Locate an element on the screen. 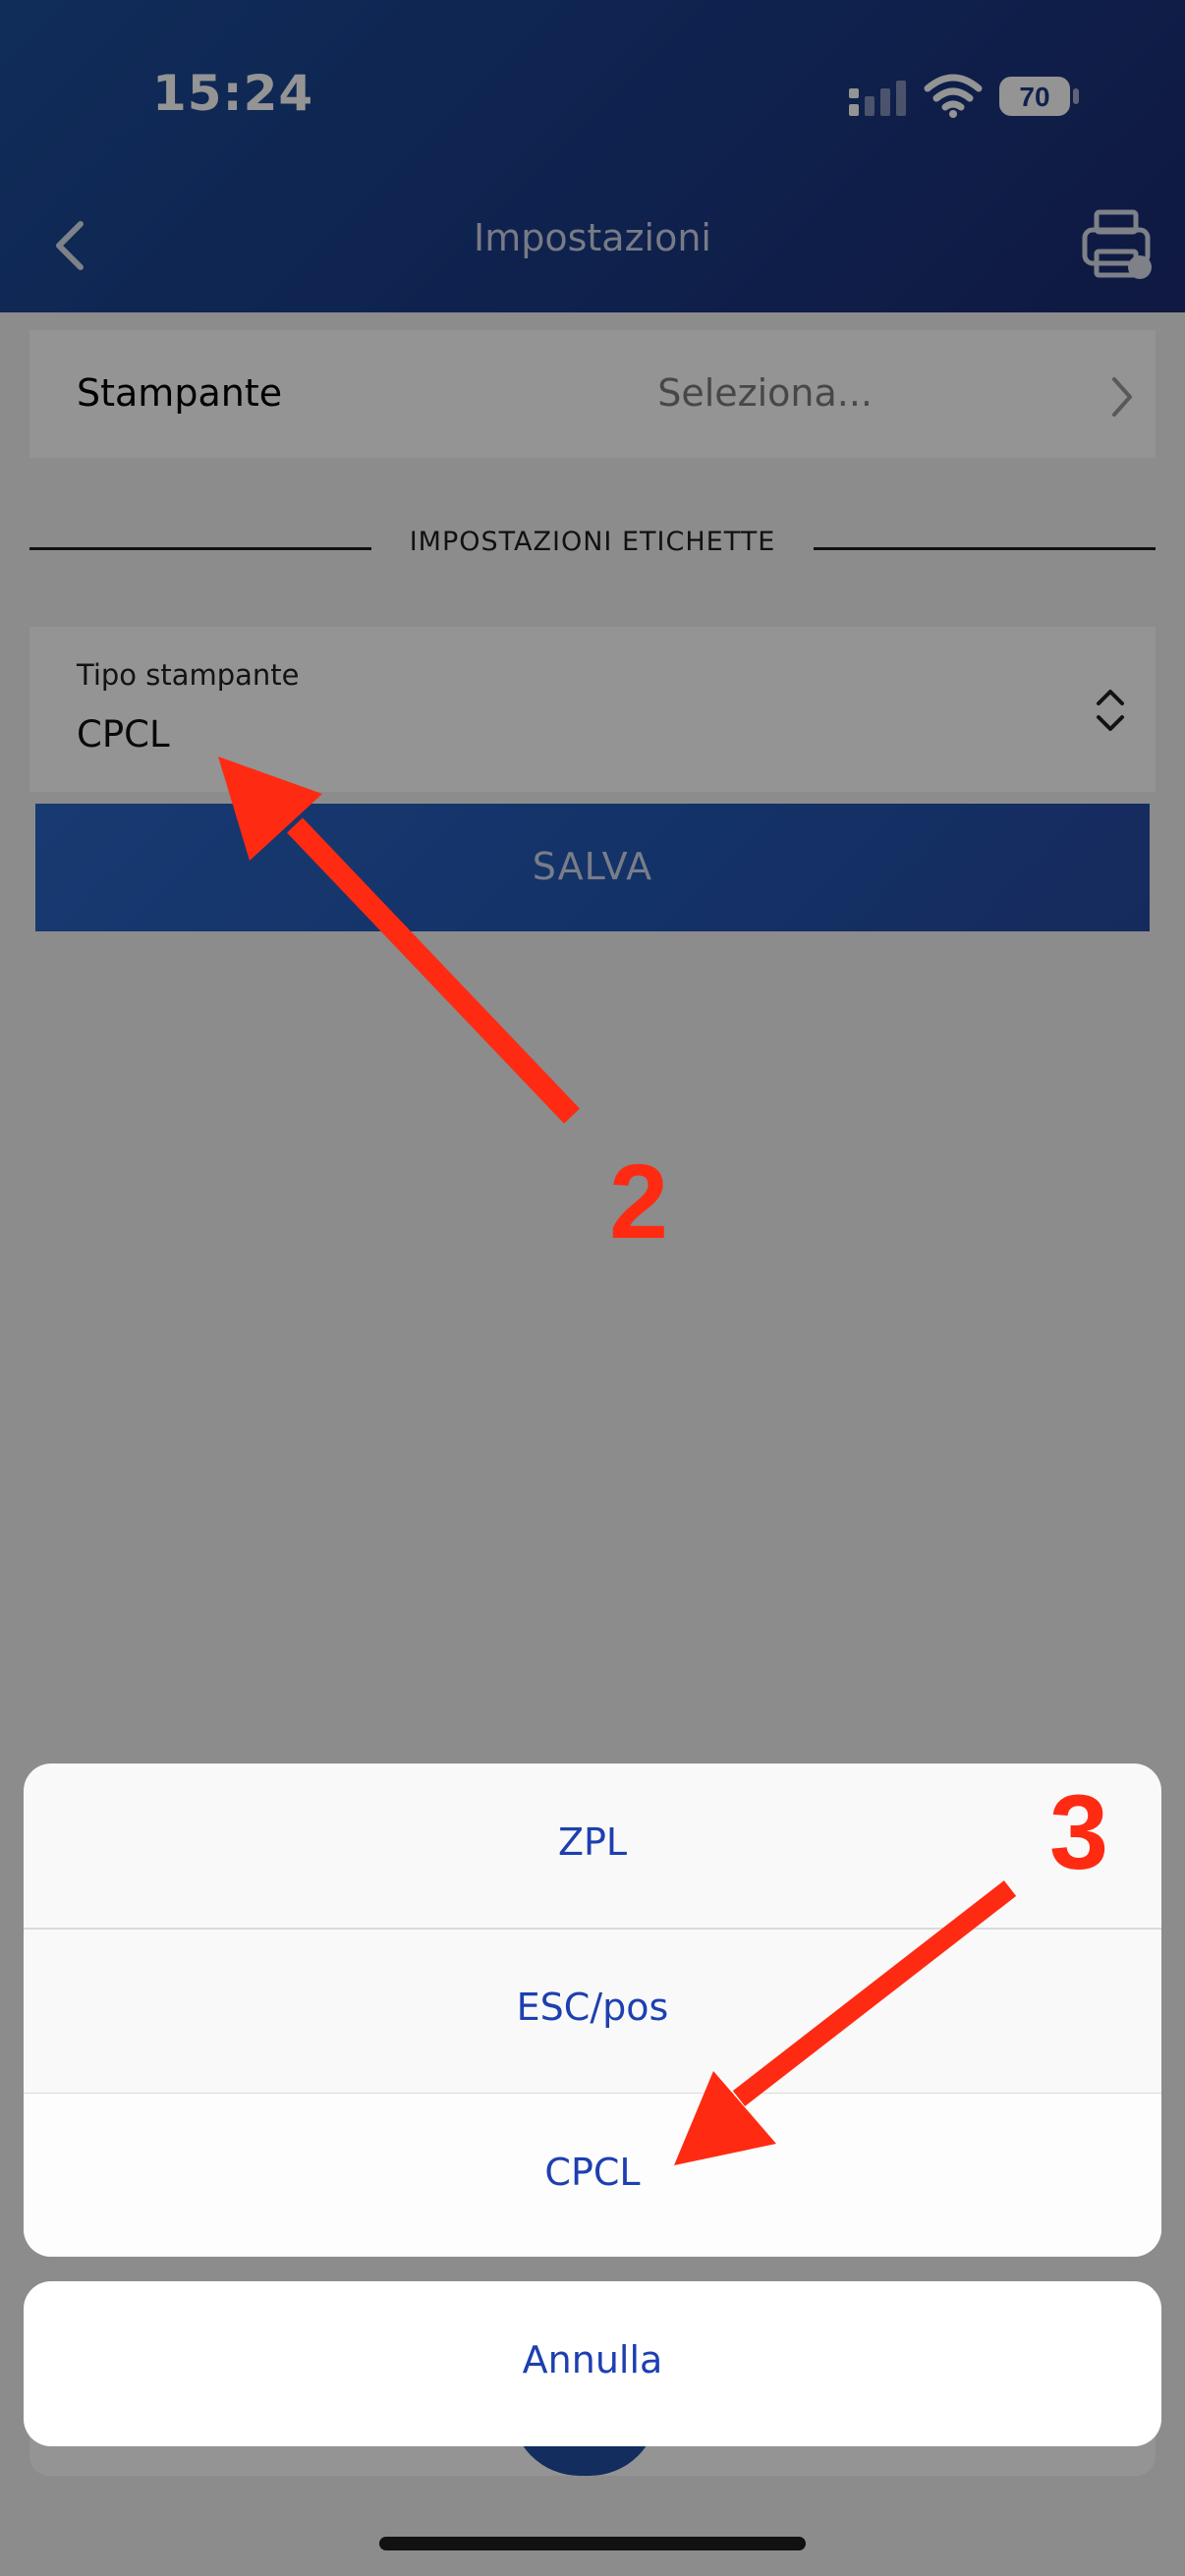 The height and width of the screenshot is (2576, 1185). annotation-number-2: 2 is located at coordinates (639, 1201).